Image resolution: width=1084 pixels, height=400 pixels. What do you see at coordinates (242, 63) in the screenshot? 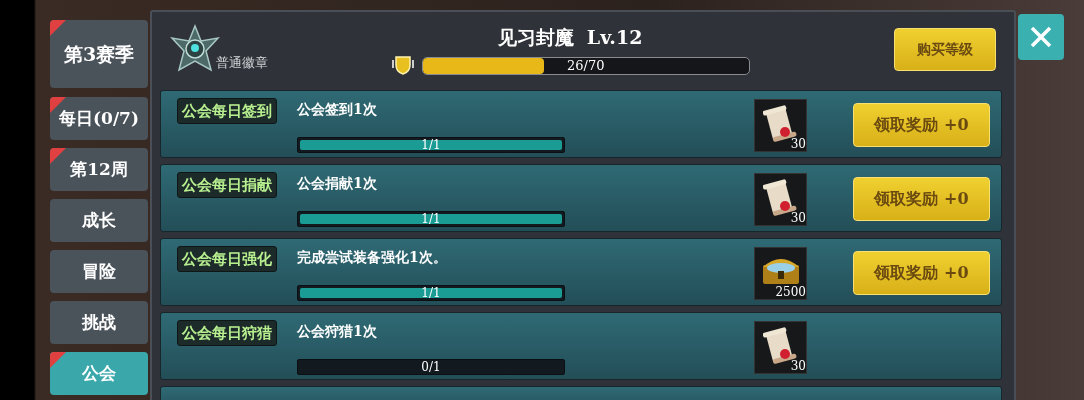
I see `badge-label: 普通徽章` at bounding box center [242, 63].